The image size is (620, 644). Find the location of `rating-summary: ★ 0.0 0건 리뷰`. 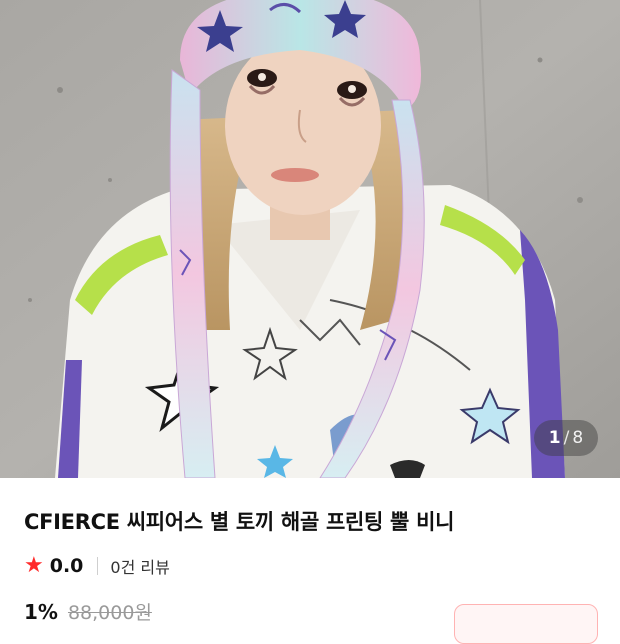

rating-summary: ★ 0.0 0건 리뷰 is located at coordinates (97, 566).